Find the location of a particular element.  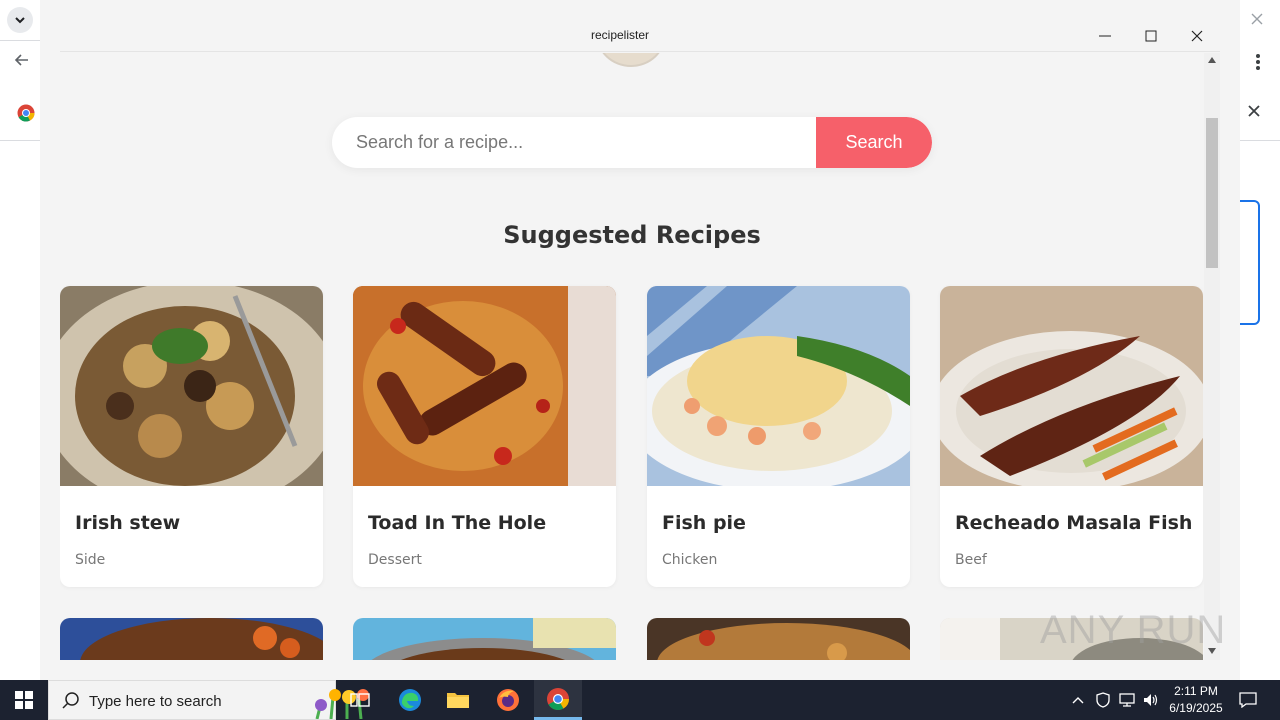

taskbar-search-box: Type here to search is located at coordinates (208, 700).